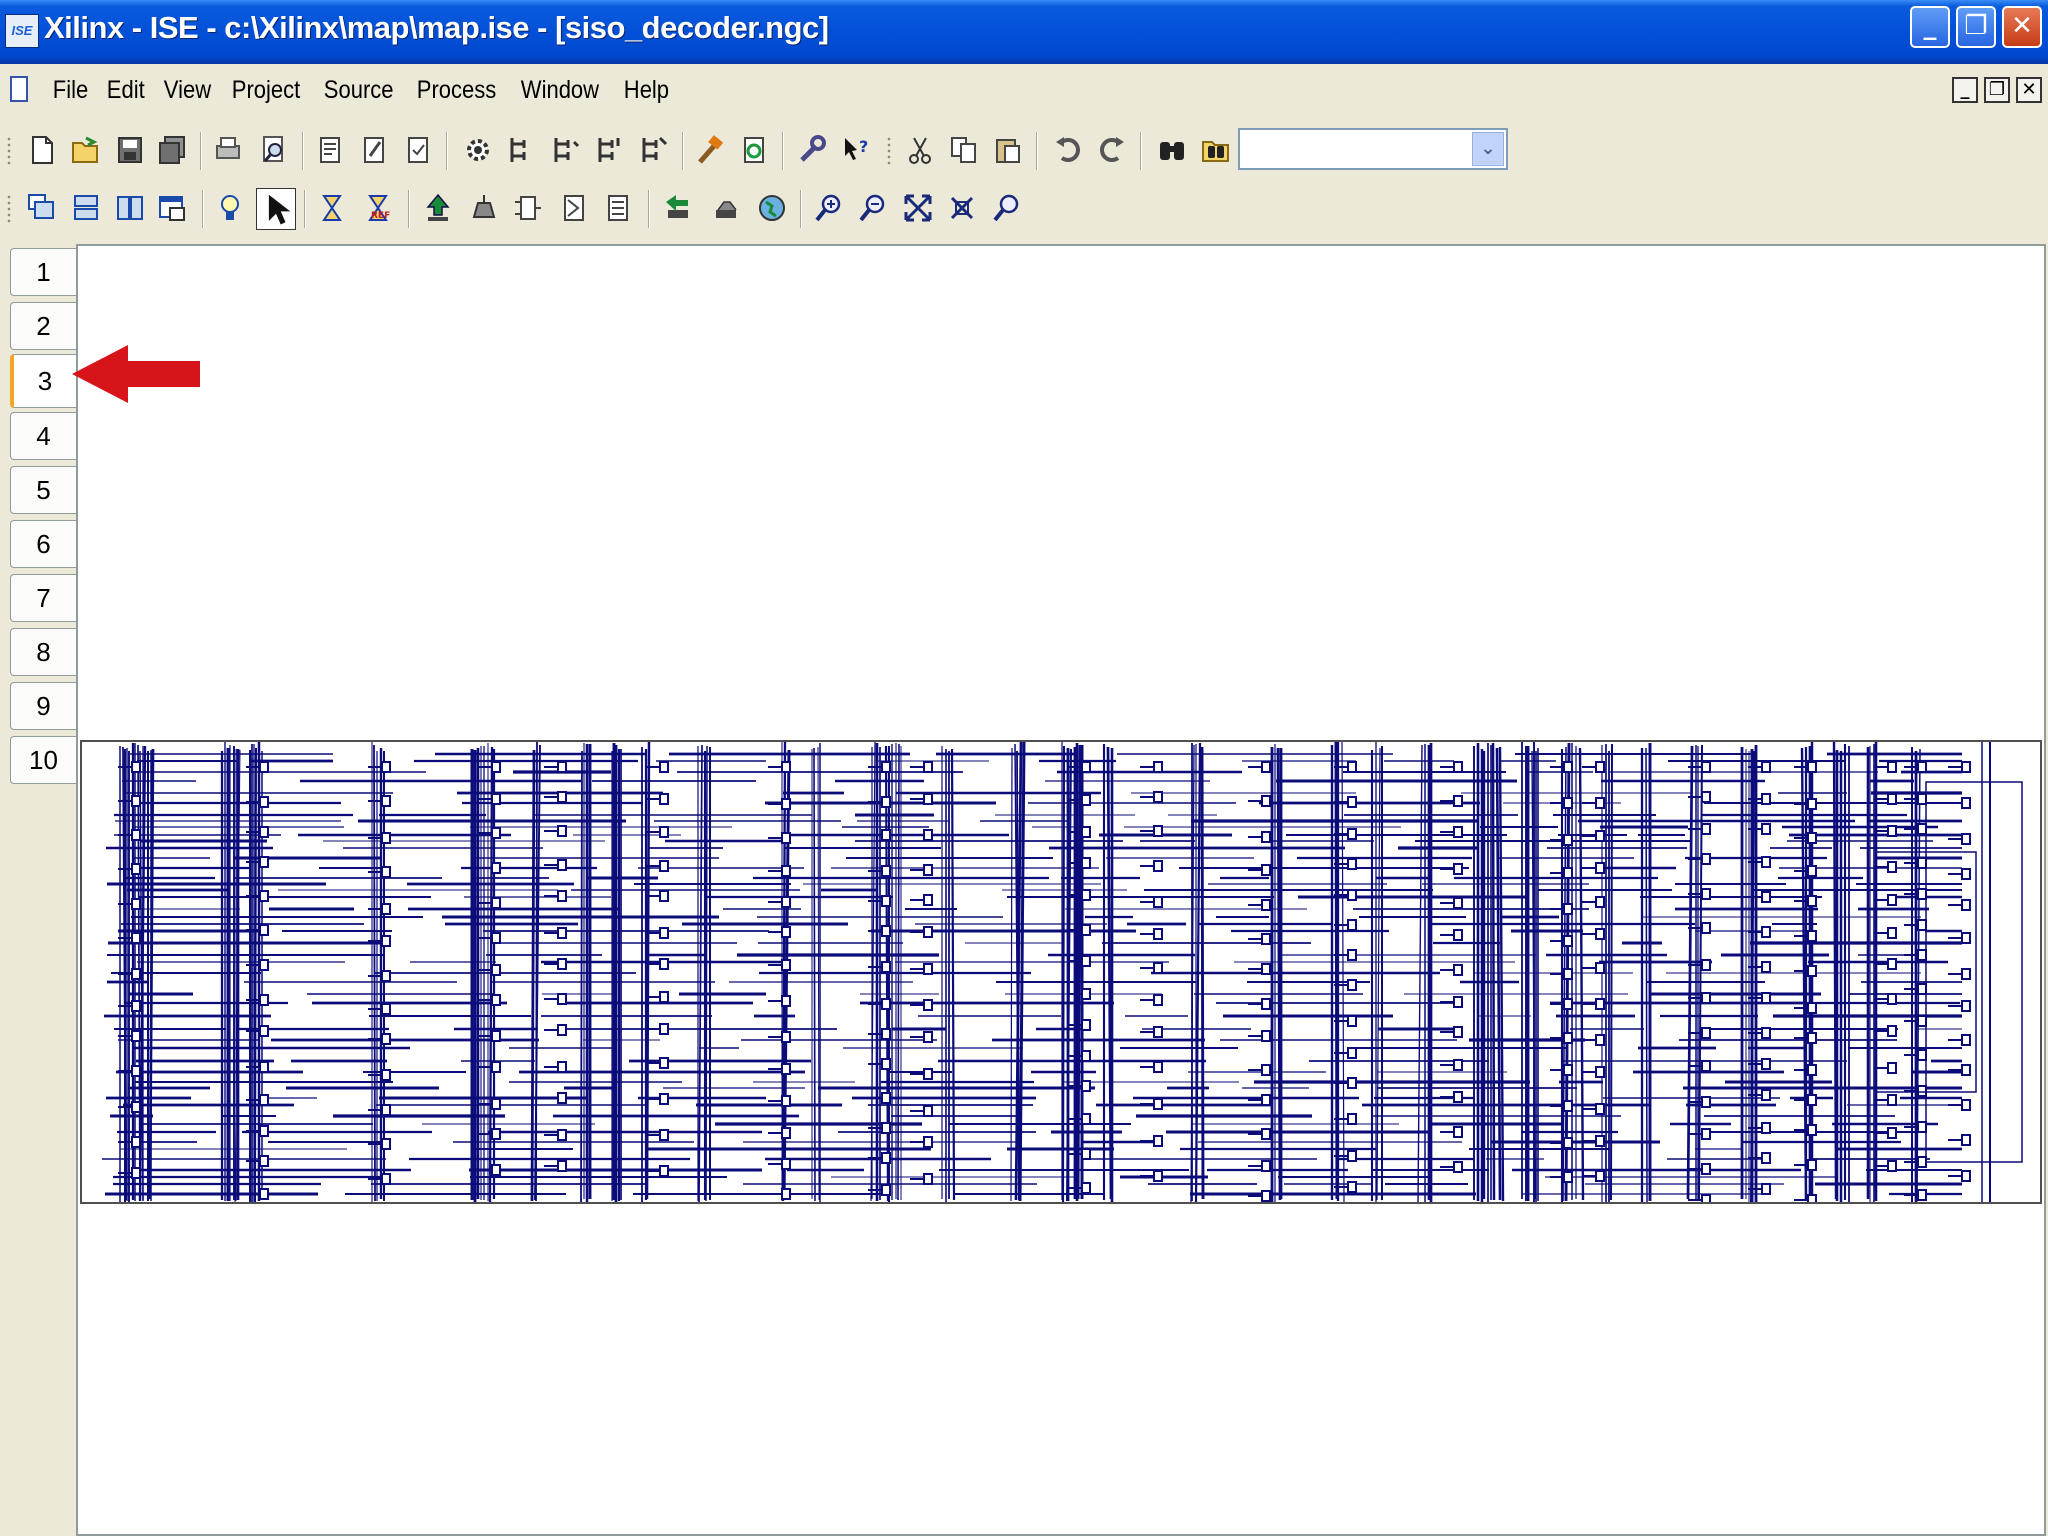 This screenshot has width=2048, height=1536. Describe the element at coordinates (43, 760) in the screenshot. I see `sheet-tab-10: 10` at that location.